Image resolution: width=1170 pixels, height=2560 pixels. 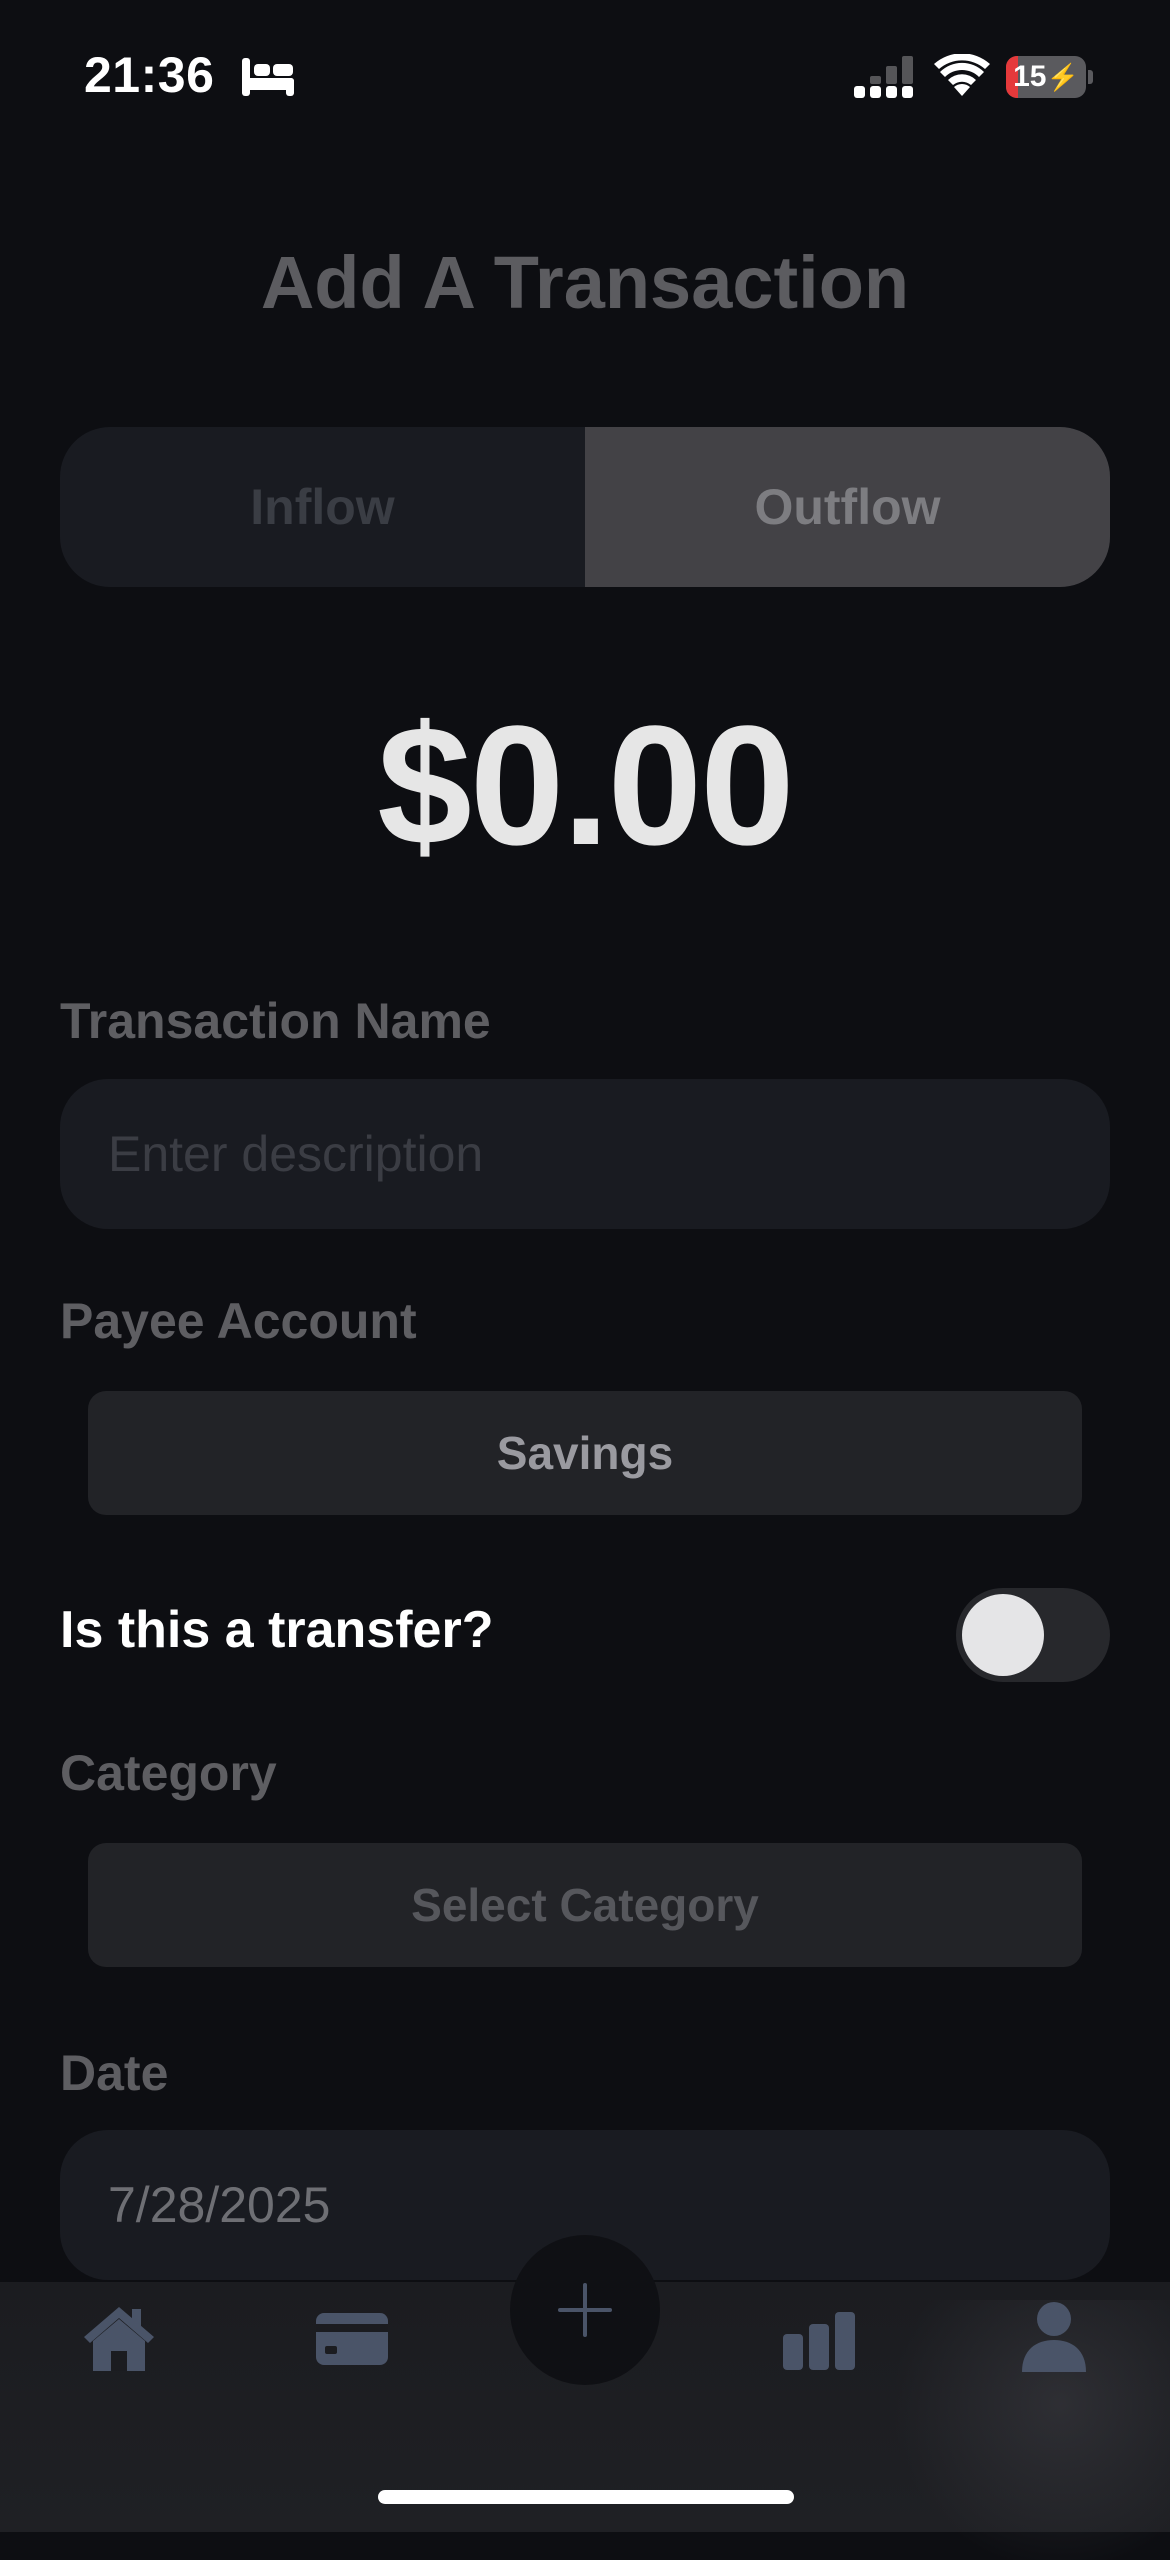 I want to click on bed-icon, so click(x=268, y=77).